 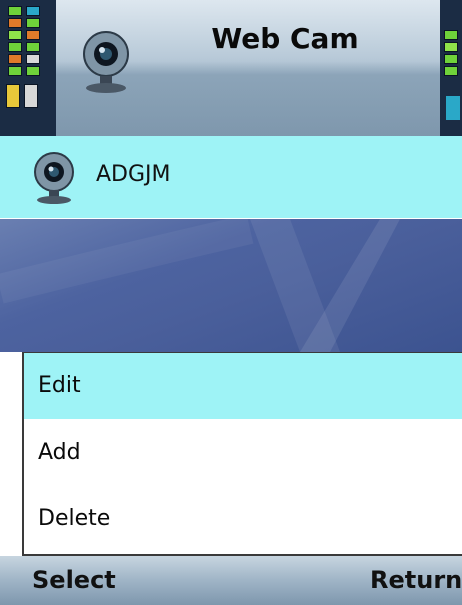 I want to click on menu-item-label: Edit, so click(x=59, y=385).